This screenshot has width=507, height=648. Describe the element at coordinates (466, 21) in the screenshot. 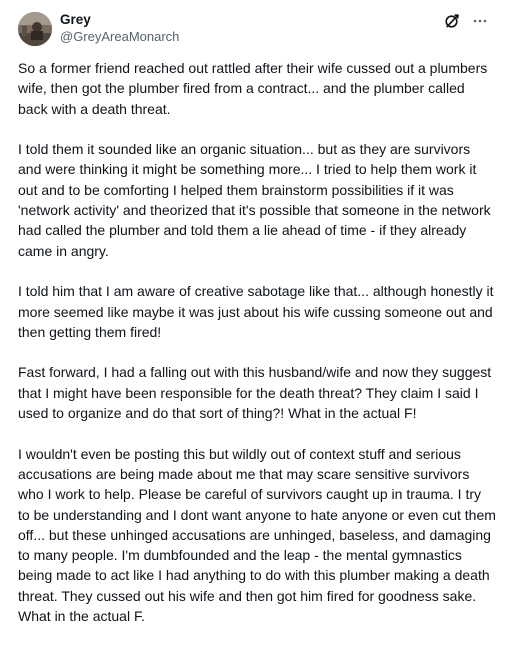

I see `header-actions` at that location.